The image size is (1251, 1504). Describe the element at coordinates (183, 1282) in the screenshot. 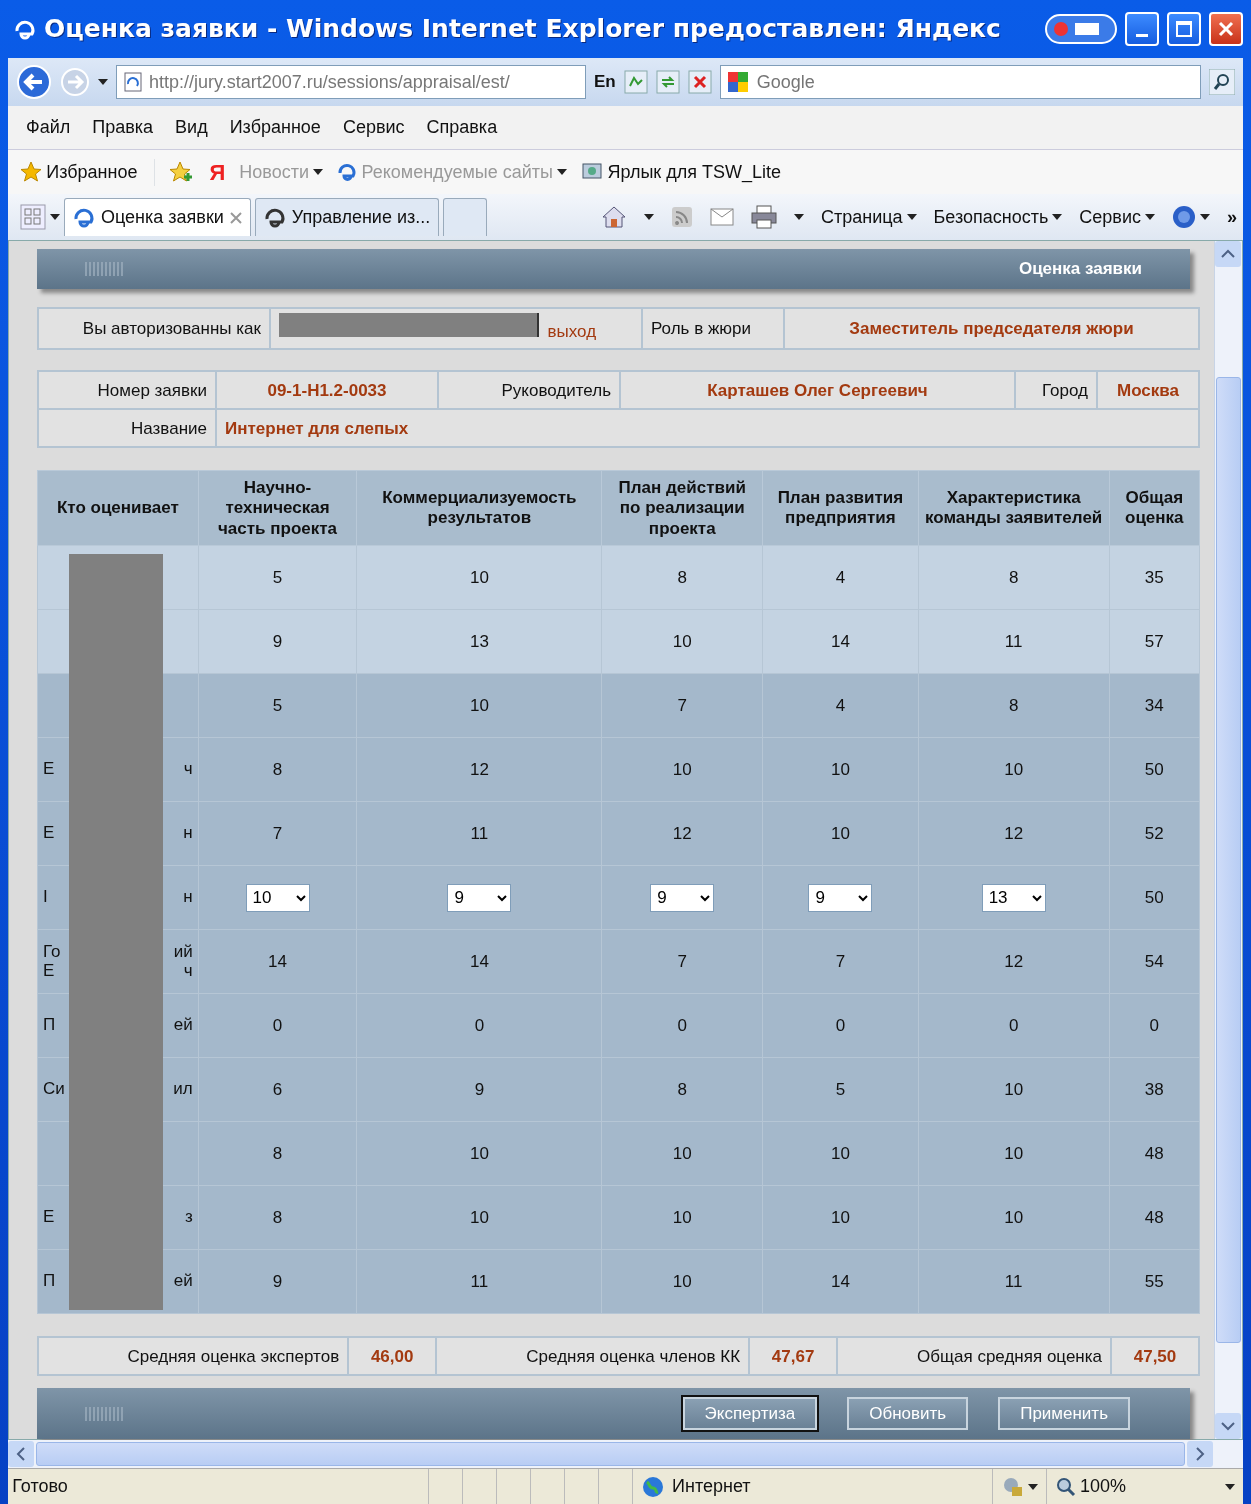

I see `evaluator-name-fragment: ей` at that location.